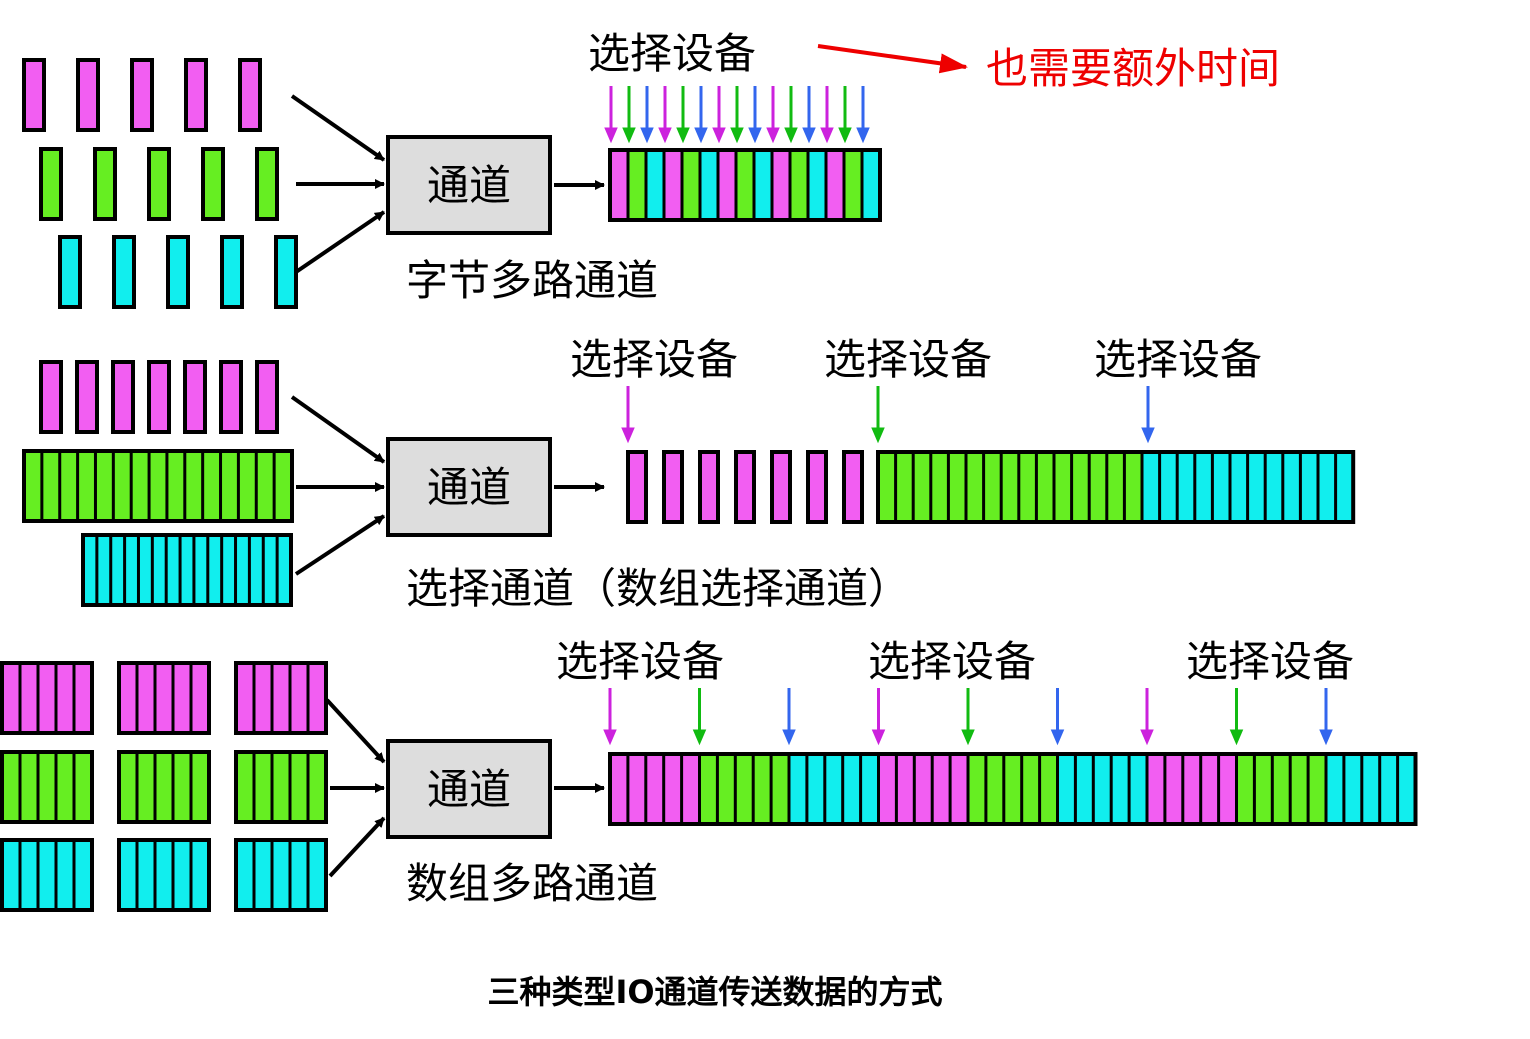 The height and width of the screenshot is (1039, 1530). Describe the element at coordinates (658, 588) in the screenshot. I see `selector-channel-title: 选择通道（数组选择通道）` at that location.